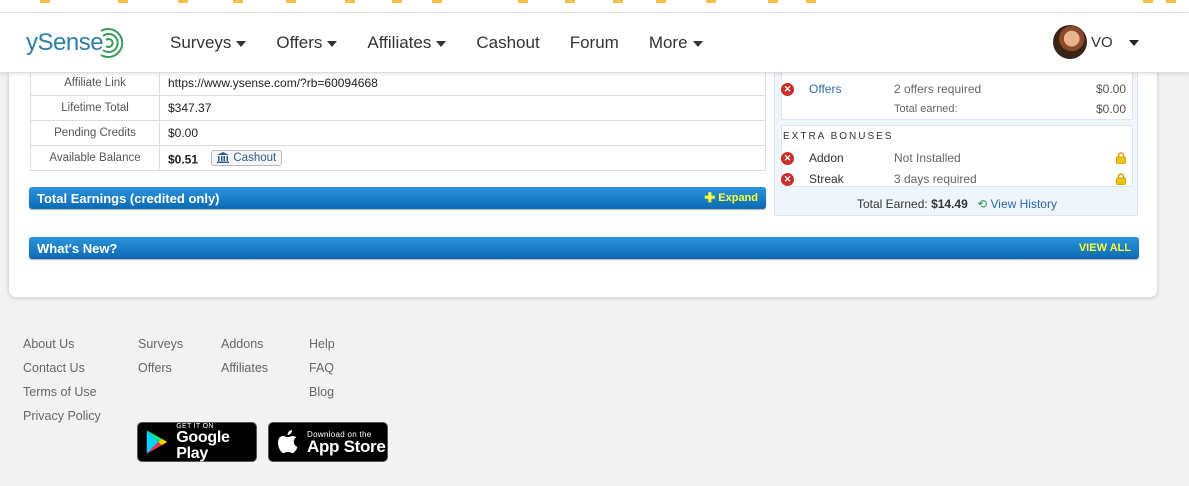  I want to click on logo-rings-icon, so click(112, 43).